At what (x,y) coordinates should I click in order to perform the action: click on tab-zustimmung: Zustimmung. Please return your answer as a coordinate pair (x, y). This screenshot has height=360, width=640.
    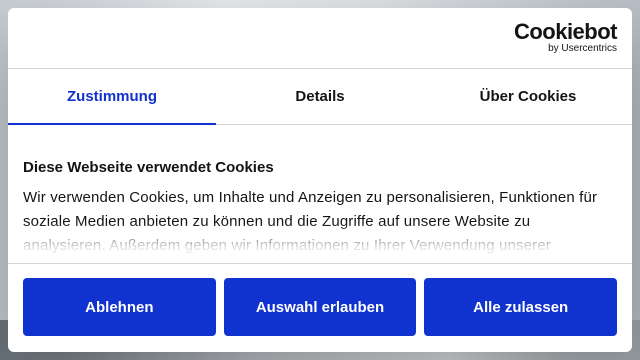
    Looking at the image, I should click on (112, 97).